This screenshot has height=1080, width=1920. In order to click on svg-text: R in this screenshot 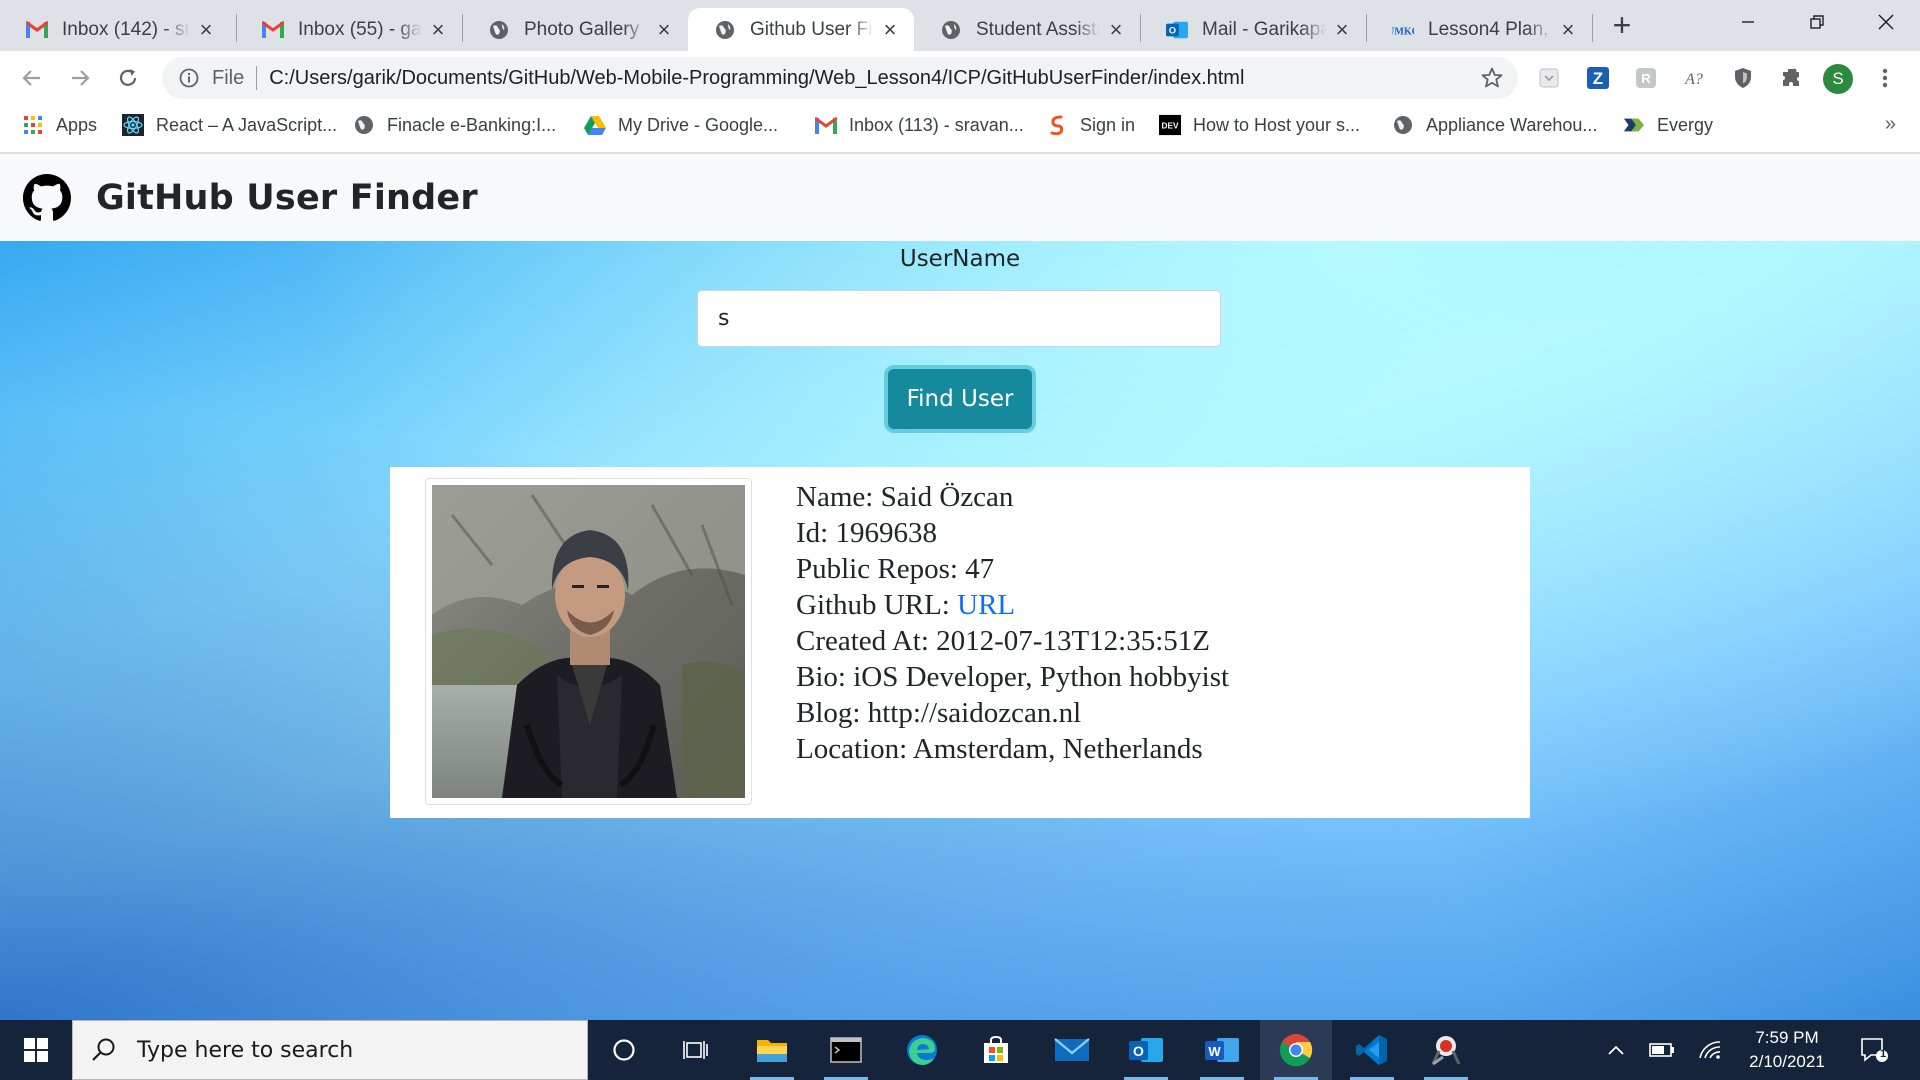, I will do `click(1646, 78)`.